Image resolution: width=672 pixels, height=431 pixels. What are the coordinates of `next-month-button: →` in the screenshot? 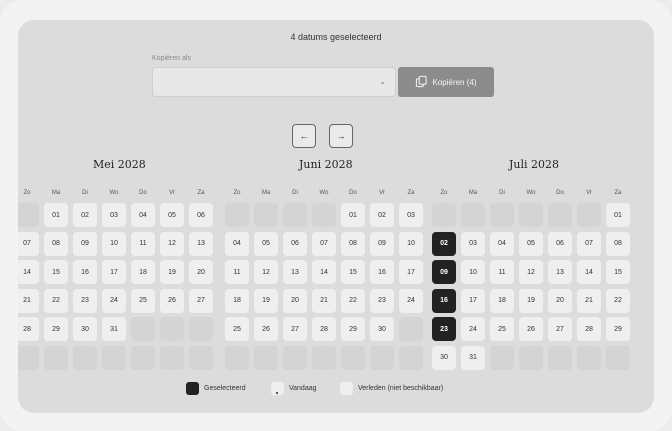 It's located at (341, 136).